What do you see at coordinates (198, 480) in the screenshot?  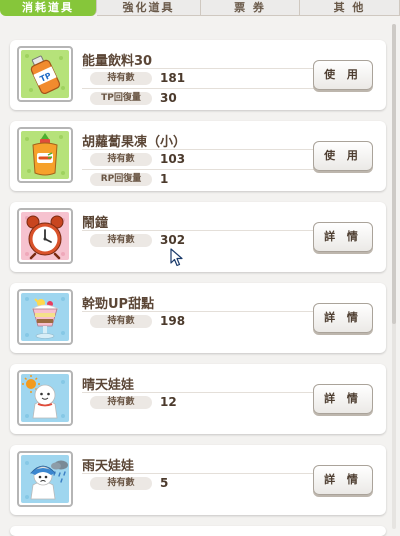 I see `item-card: 雨天娃娃 持有數 5 詳 情` at bounding box center [198, 480].